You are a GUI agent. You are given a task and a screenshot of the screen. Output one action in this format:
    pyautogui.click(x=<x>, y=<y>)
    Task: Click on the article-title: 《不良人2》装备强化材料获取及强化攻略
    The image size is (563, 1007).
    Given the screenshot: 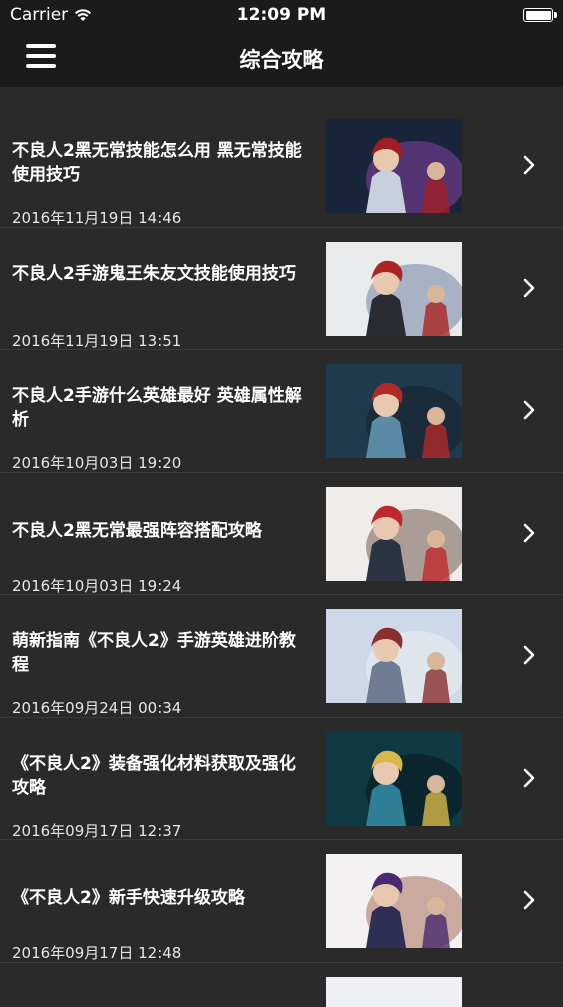 What is the action you would take?
    pyautogui.click(x=154, y=775)
    